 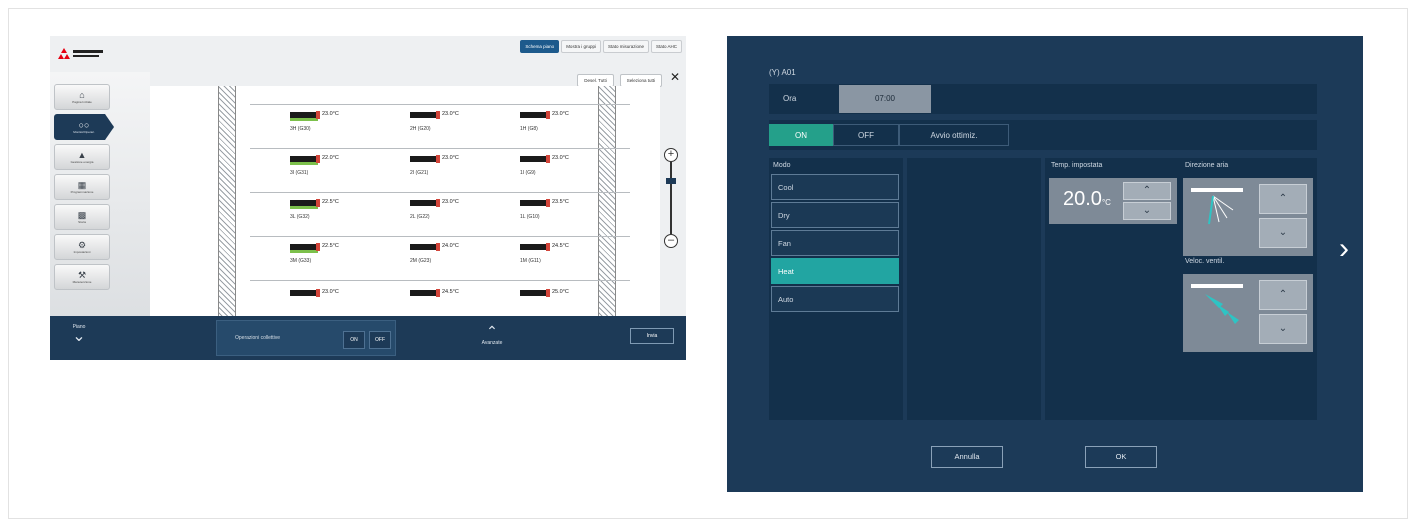 I want to click on power-row: ON OFF Avvio ottimiz., so click(x=1043, y=135).